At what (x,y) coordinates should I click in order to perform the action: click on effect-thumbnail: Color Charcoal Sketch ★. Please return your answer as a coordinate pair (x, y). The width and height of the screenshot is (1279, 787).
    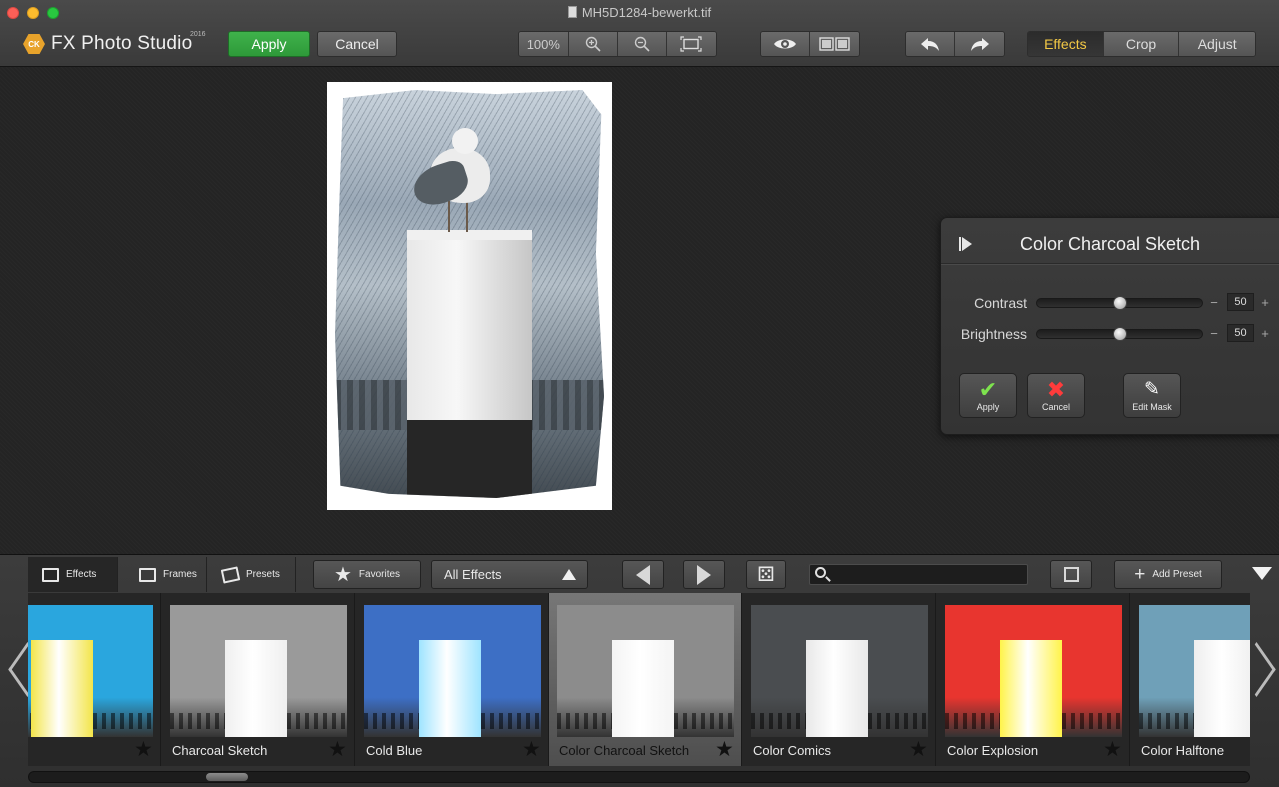
    Looking at the image, I should click on (645, 679).